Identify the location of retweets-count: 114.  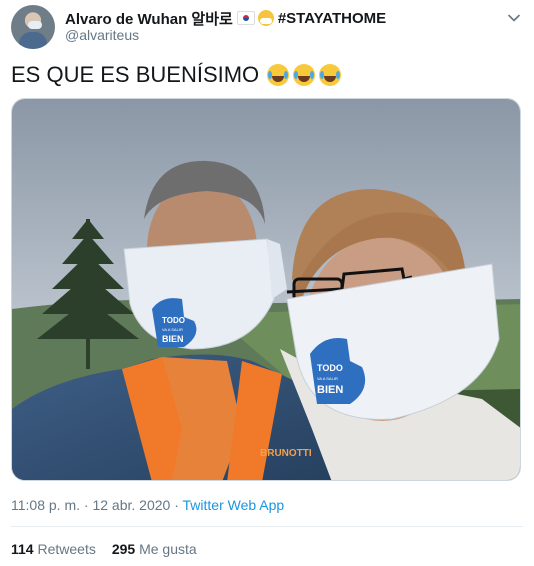
(22, 549).